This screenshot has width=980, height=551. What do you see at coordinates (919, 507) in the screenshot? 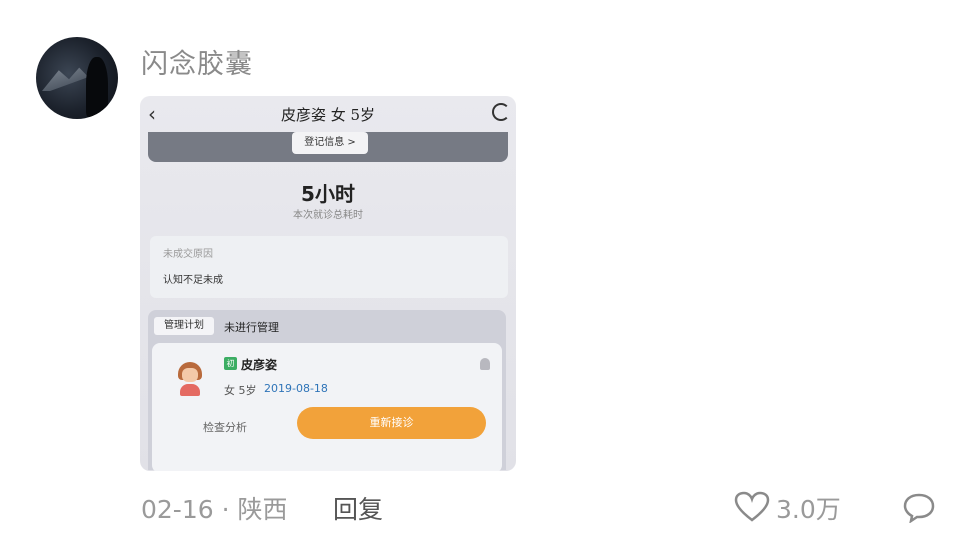
I see `comment-bubble-icon` at bounding box center [919, 507].